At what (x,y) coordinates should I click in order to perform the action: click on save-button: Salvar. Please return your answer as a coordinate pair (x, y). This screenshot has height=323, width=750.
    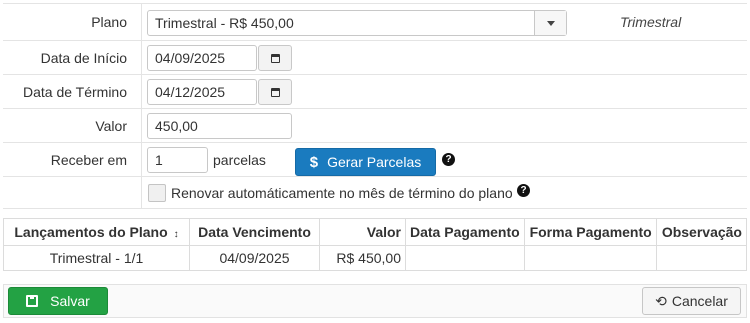
    Looking at the image, I should click on (58, 301).